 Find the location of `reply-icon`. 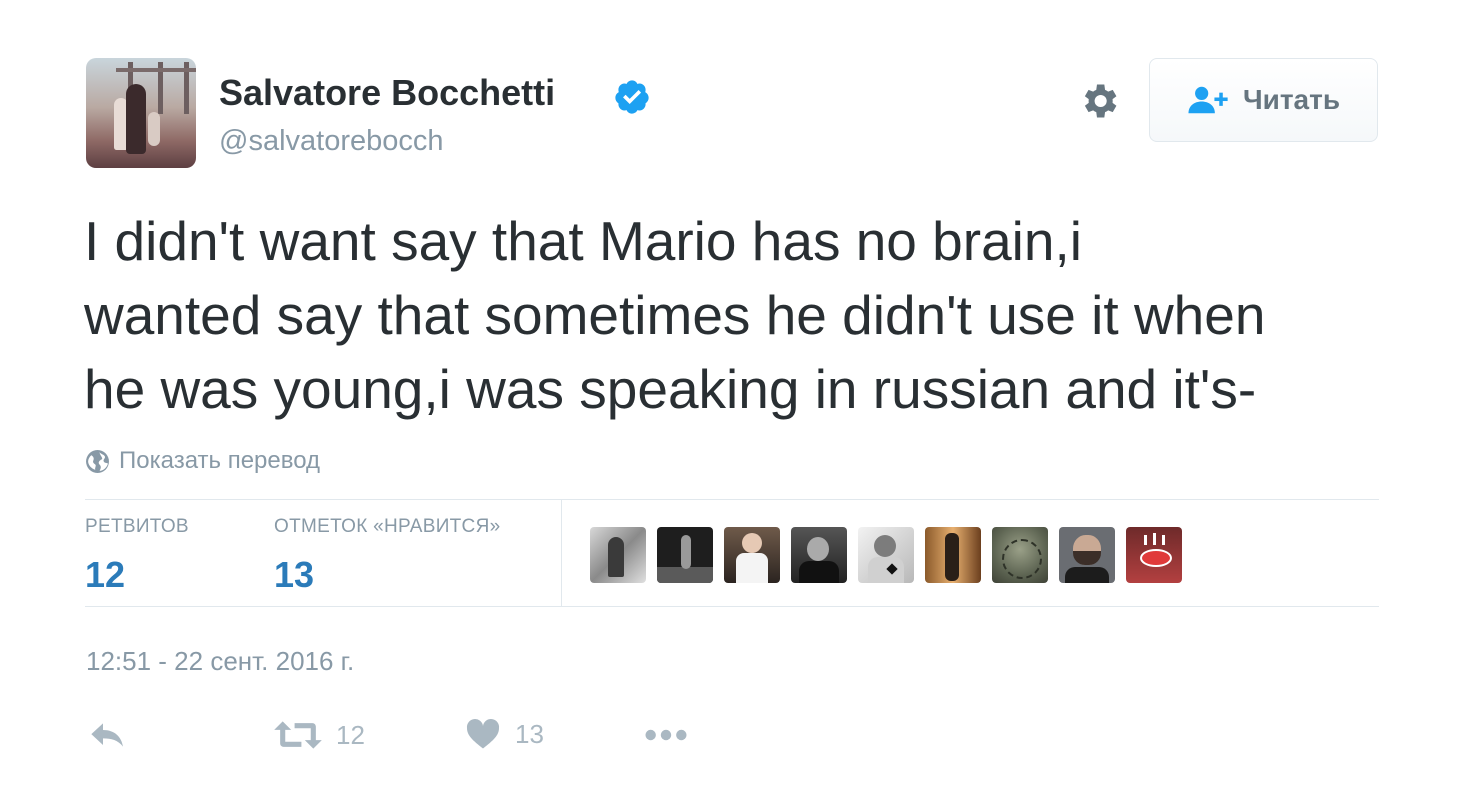

reply-icon is located at coordinates (107, 735).